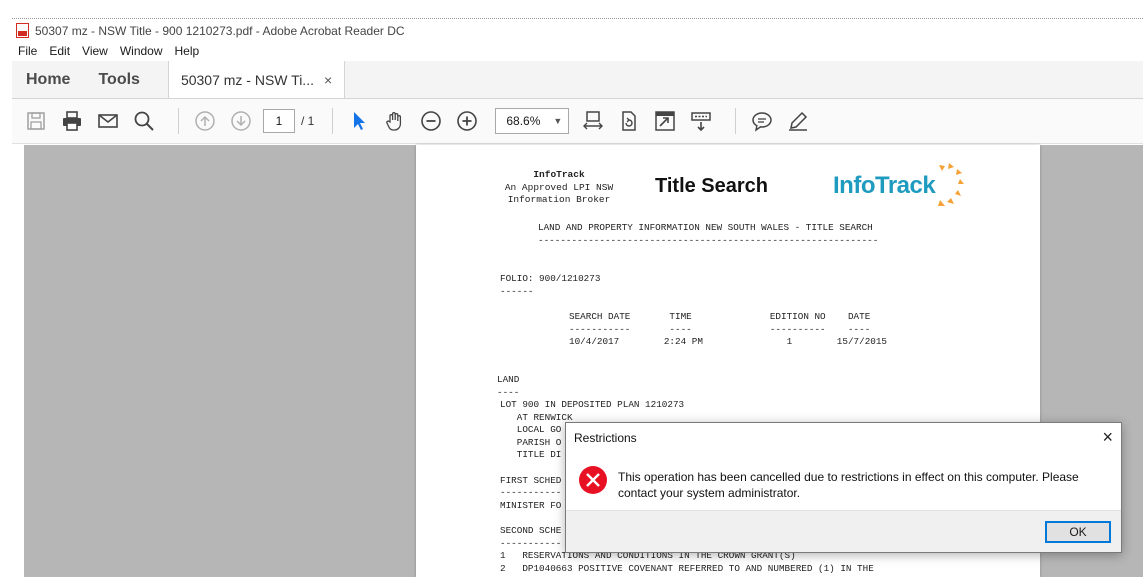 This screenshot has width=1143, height=577. What do you see at coordinates (712, 186) in the screenshot?
I see `document-title: Title Search` at bounding box center [712, 186].